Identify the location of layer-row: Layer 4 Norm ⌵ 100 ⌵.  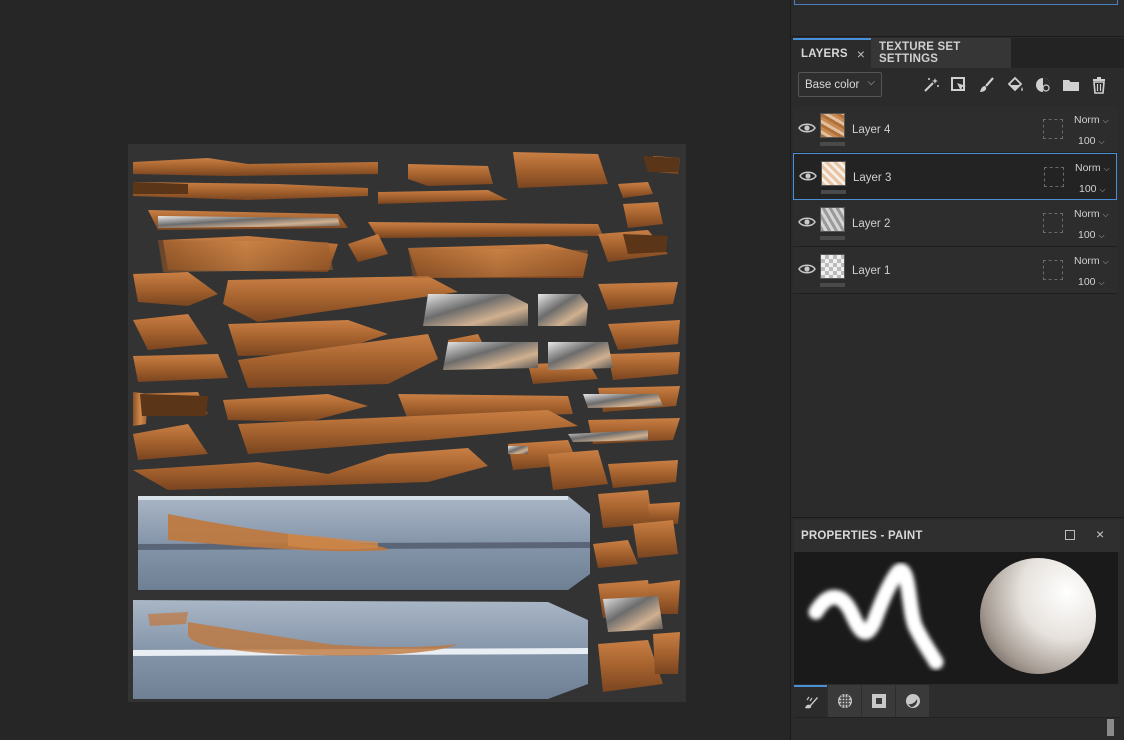
(955, 129).